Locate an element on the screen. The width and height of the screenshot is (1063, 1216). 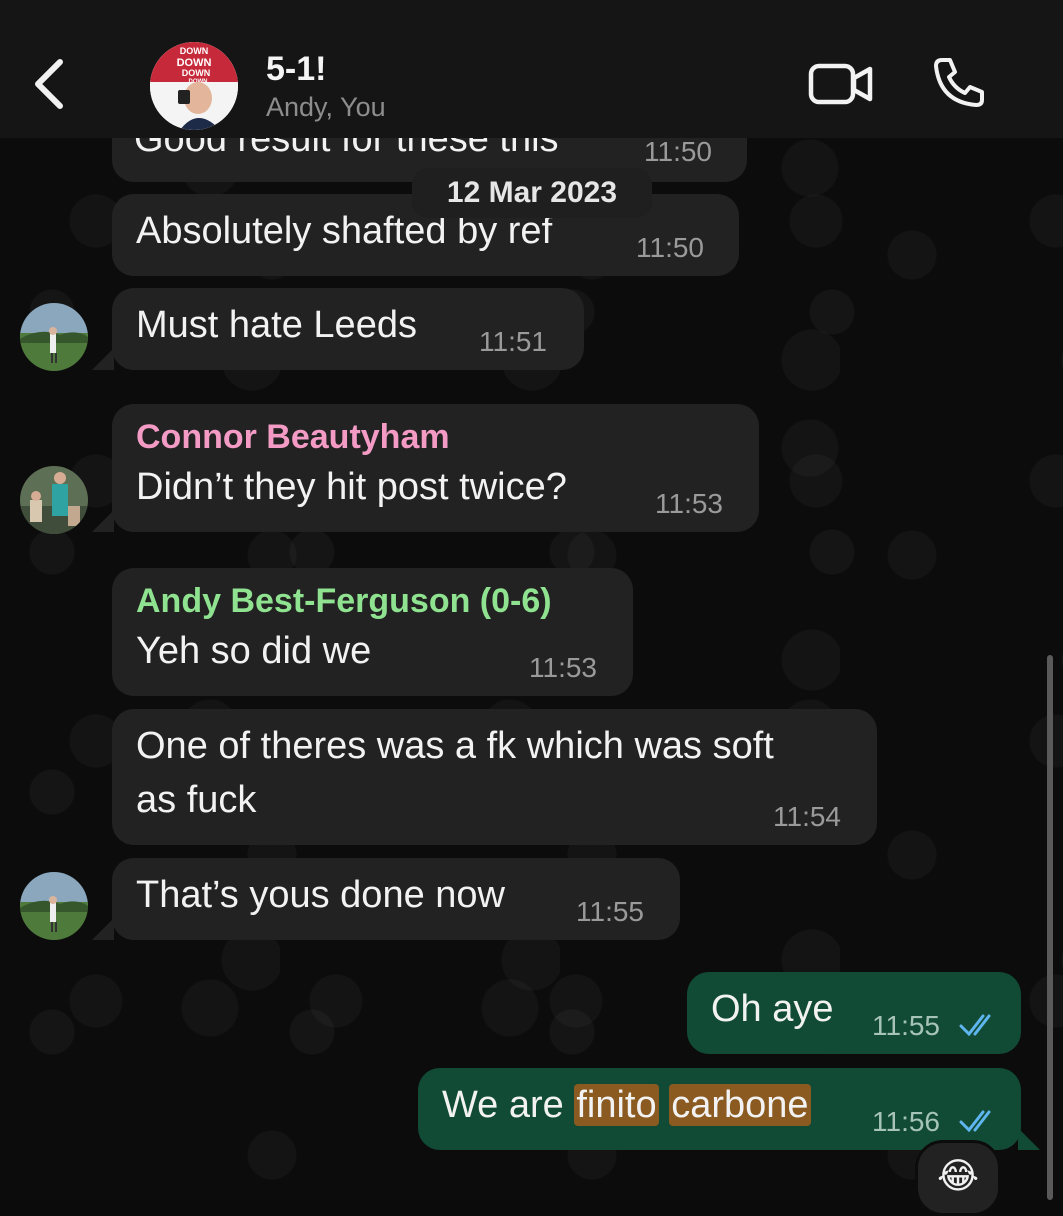
sender-name: Andy Best-Ferguson (0-6) is located at coordinates (344, 601).